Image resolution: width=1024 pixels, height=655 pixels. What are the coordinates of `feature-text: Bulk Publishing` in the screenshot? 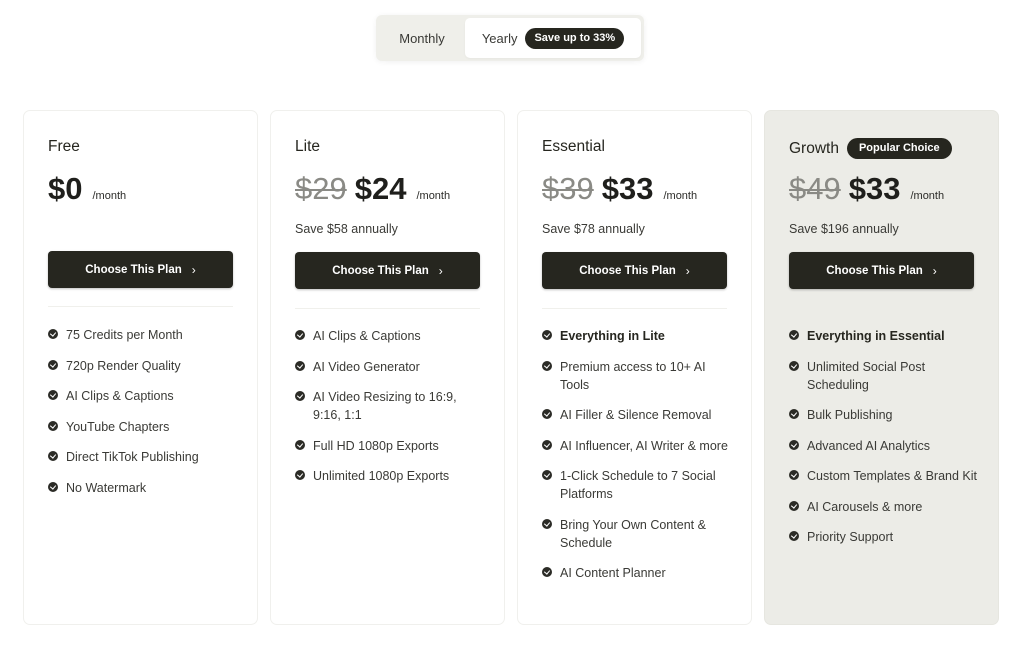 It's located at (850, 415).